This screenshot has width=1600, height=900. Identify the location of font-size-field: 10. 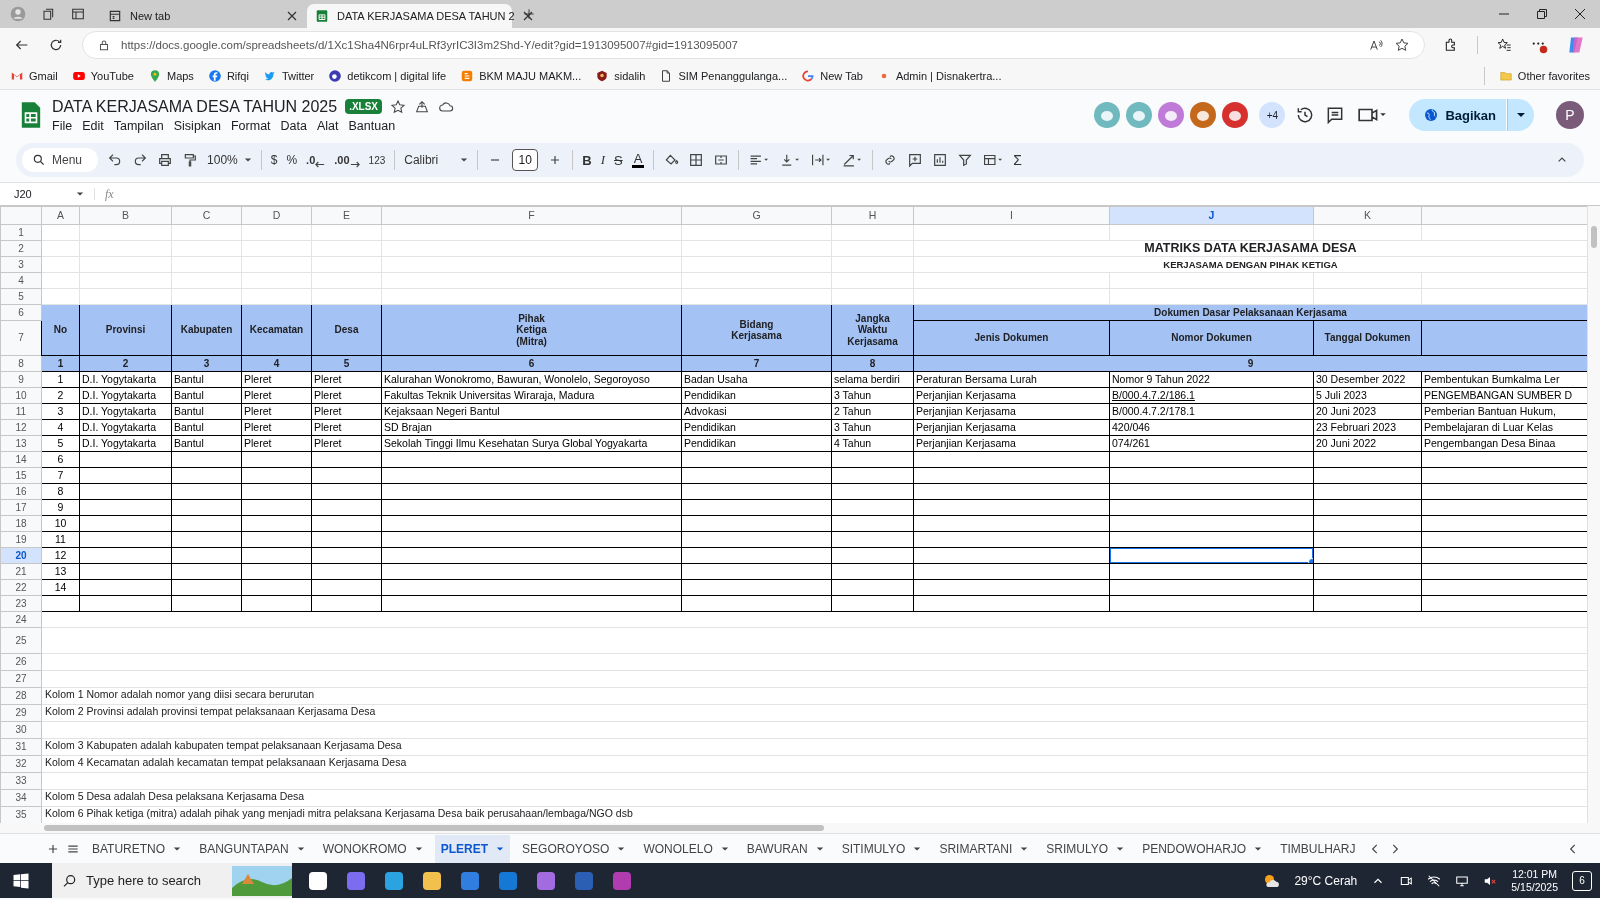
(525, 160).